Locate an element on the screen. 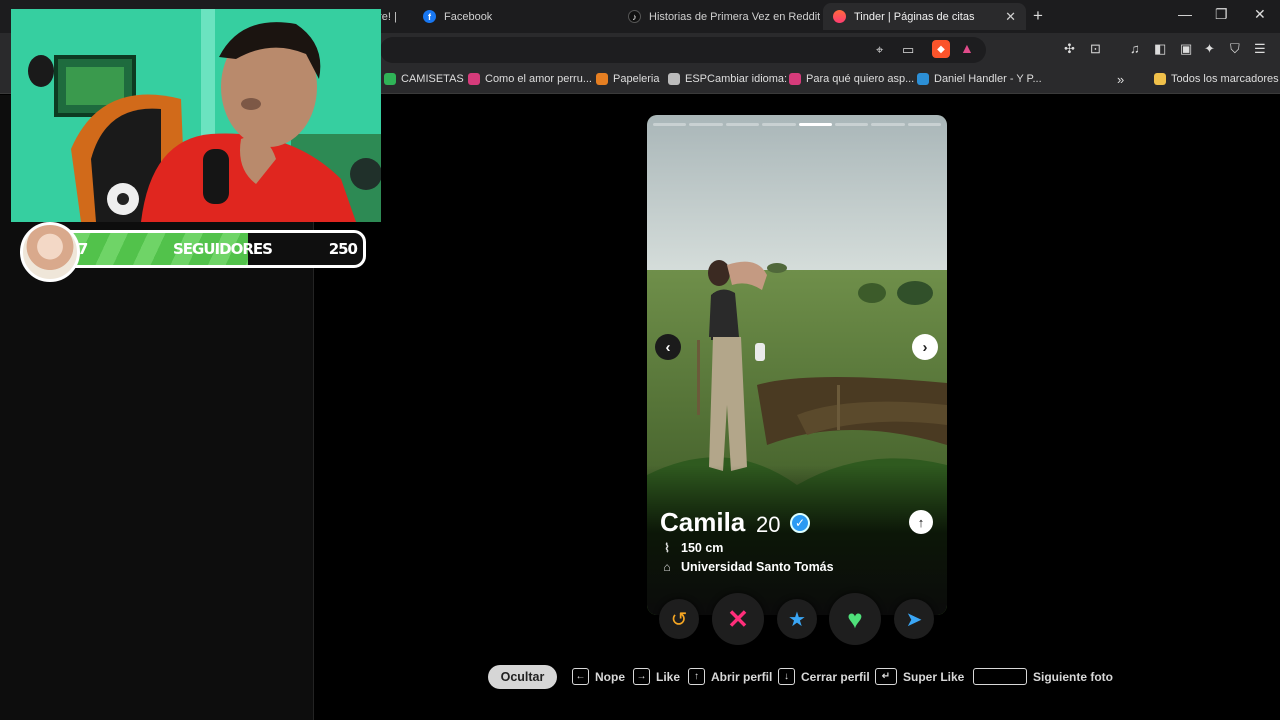  super-like-button: ★ is located at coordinates (797, 619).